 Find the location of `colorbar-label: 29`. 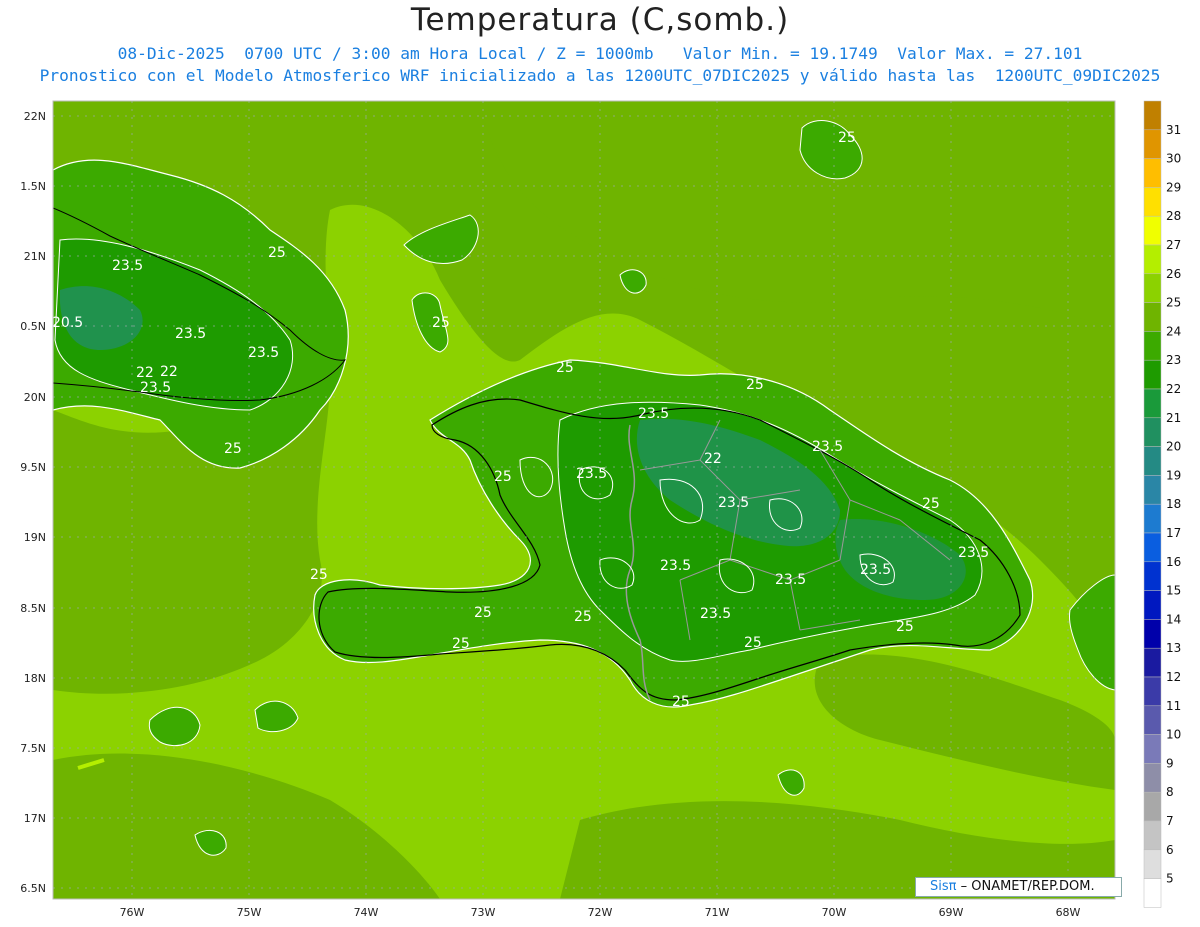

colorbar-label: 29 is located at coordinates (1173, 187).